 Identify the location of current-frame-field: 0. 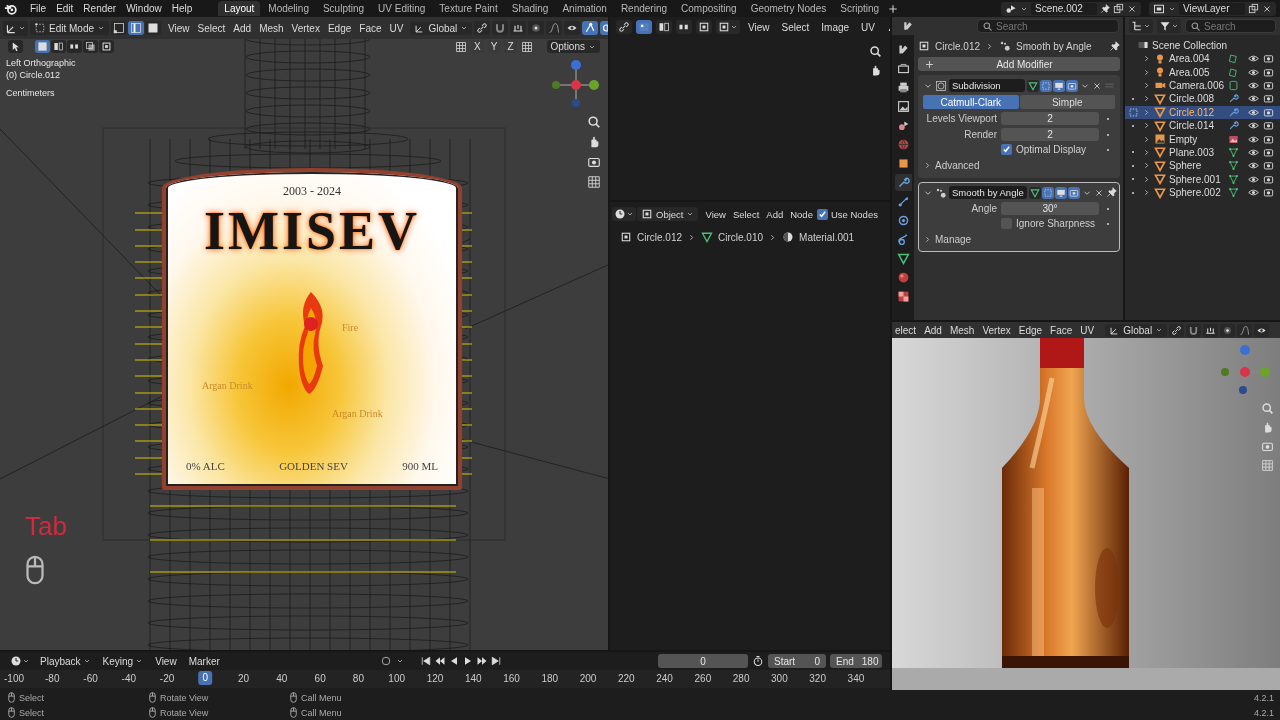
(703, 661).